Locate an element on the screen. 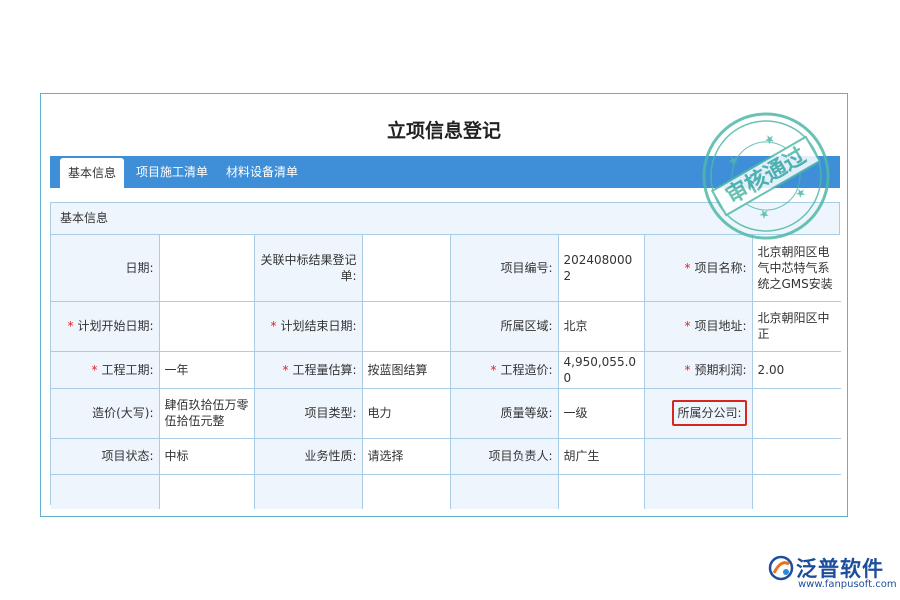 This screenshot has width=900, height=600. label-text: 项目状态: is located at coordinates (127, 456).